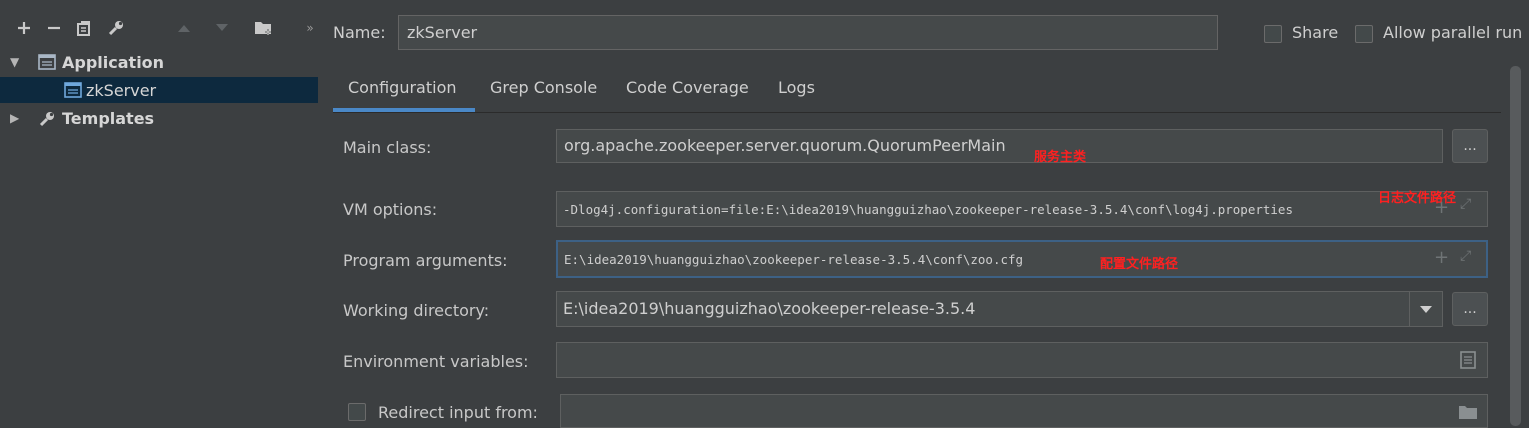  Describe the element at coordinates (359, 32) in the screenshot. I see `name-label: Name:` at that location.